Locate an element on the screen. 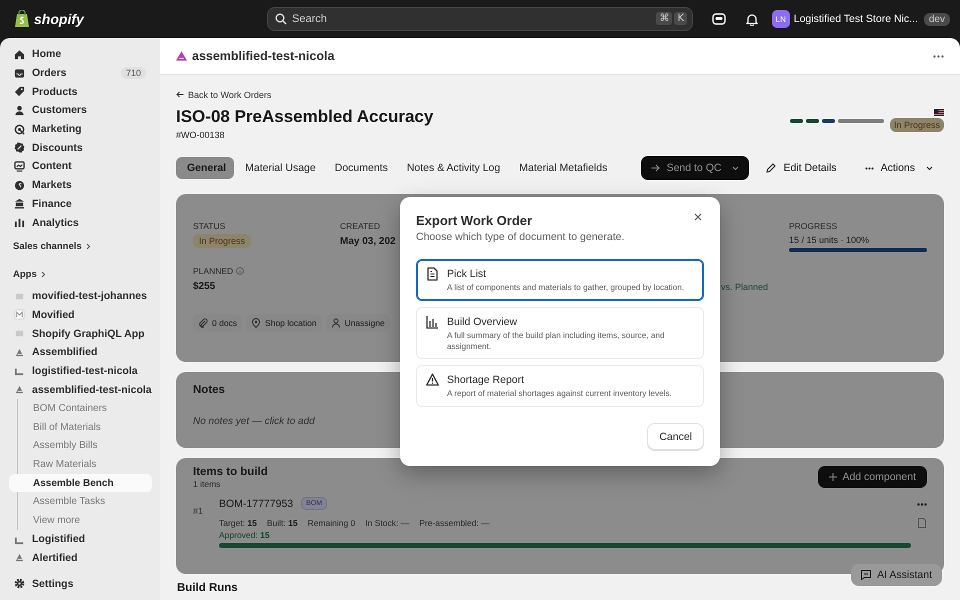 This screenshot has height=600, width=960. sub-nav-item: Assembly Bills is located at coordinates (80, 446).